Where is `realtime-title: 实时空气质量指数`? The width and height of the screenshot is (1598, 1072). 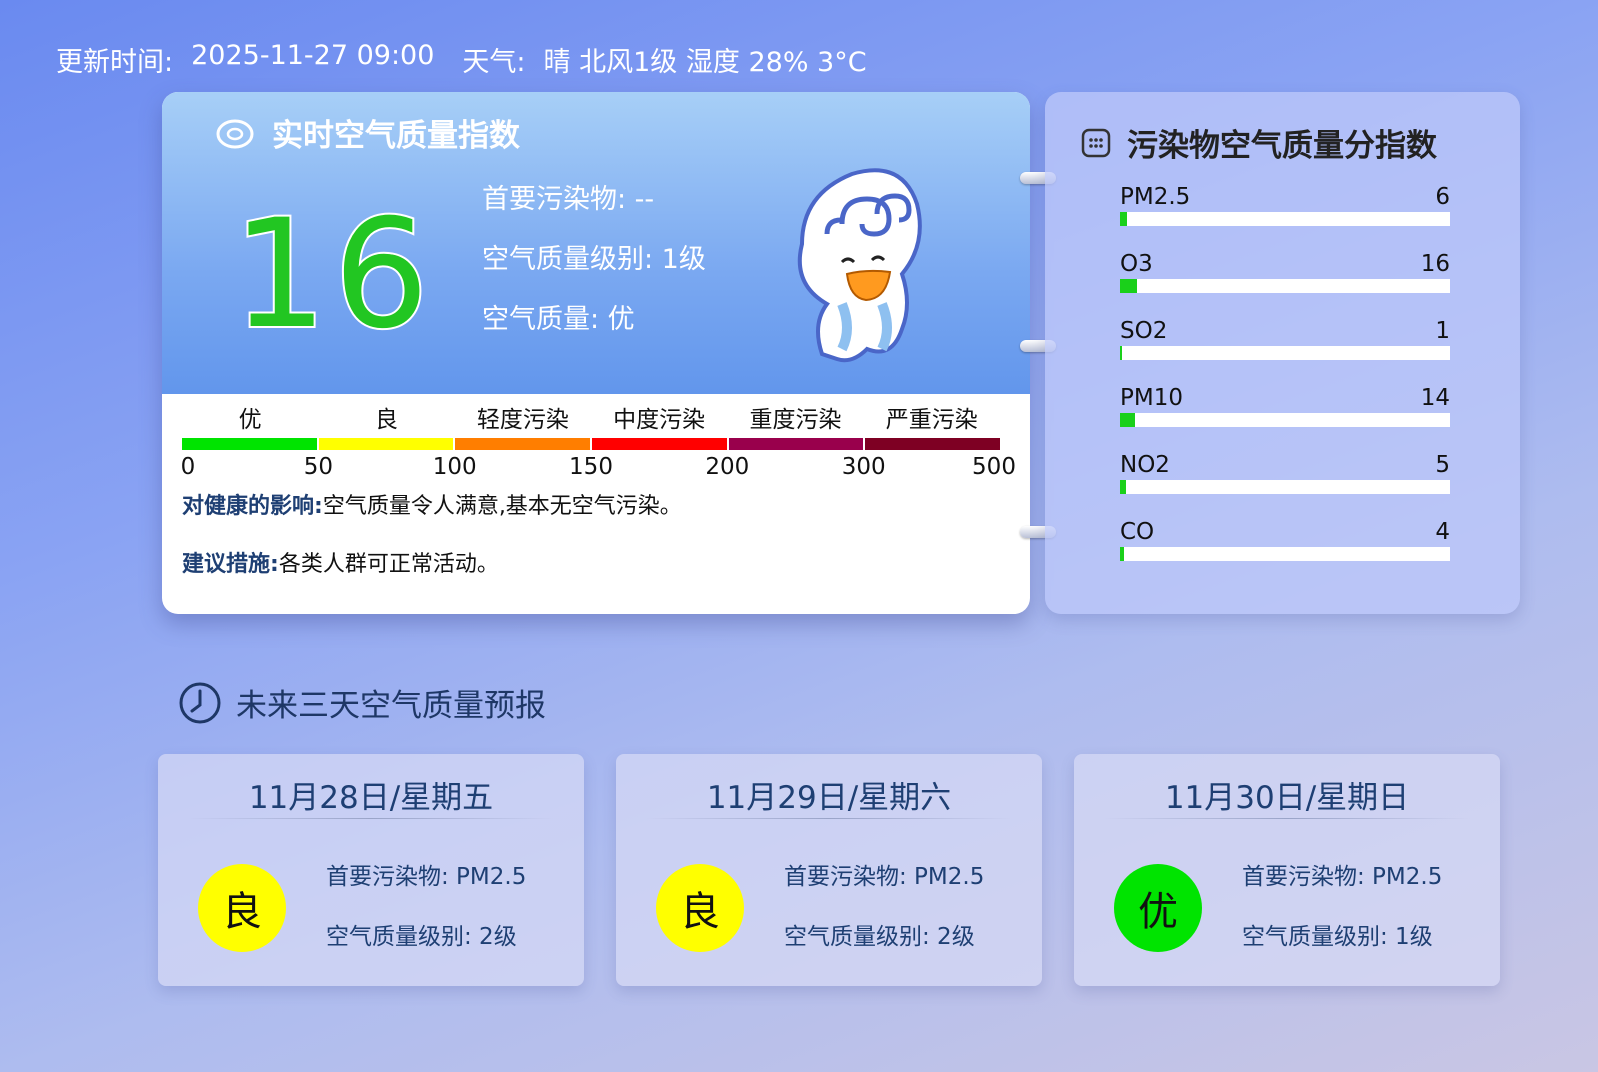
realtime-title: 实时空气质量指数 is located at coordinates (368, 132).